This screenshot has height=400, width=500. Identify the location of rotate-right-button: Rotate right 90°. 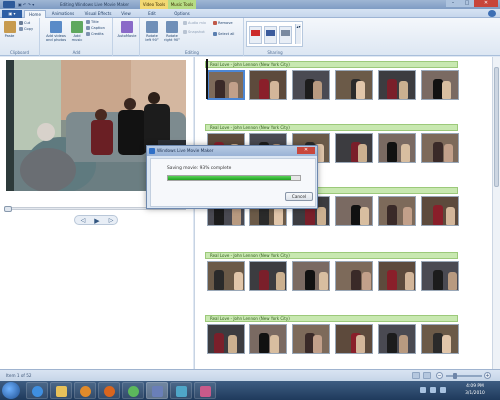
(172, 31).